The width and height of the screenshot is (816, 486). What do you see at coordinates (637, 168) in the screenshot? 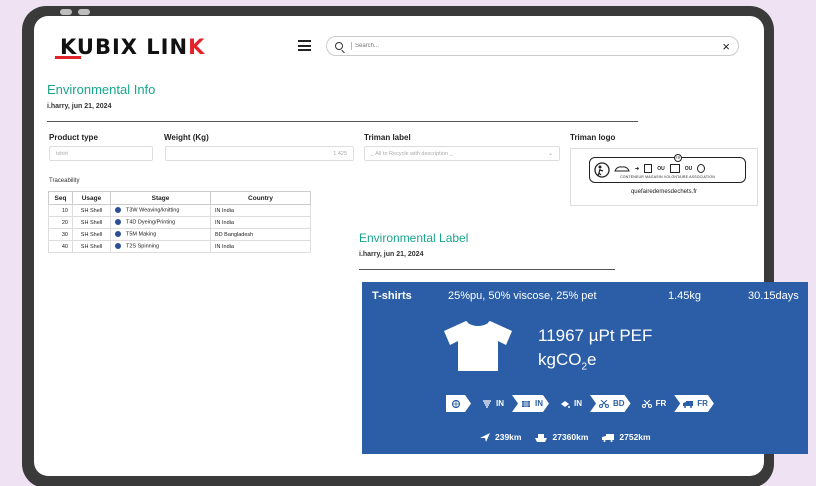
I see `arrow-right-icon: ➜` at bounding box center [637, 168].